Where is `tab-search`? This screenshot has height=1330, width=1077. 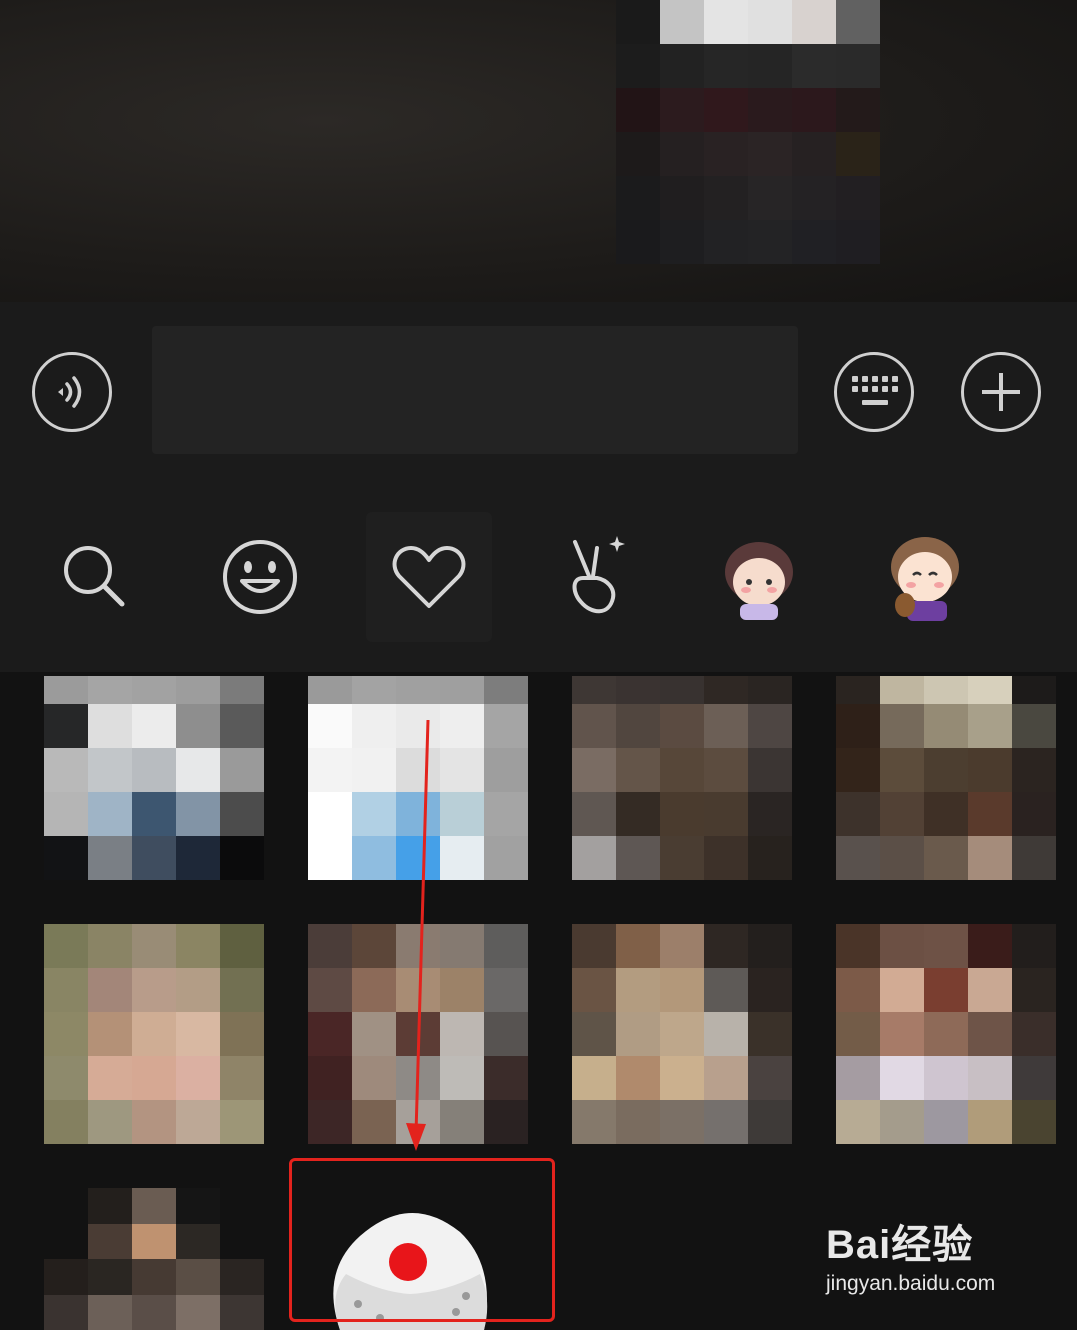
tab-search is located at coordinates (95, 577).